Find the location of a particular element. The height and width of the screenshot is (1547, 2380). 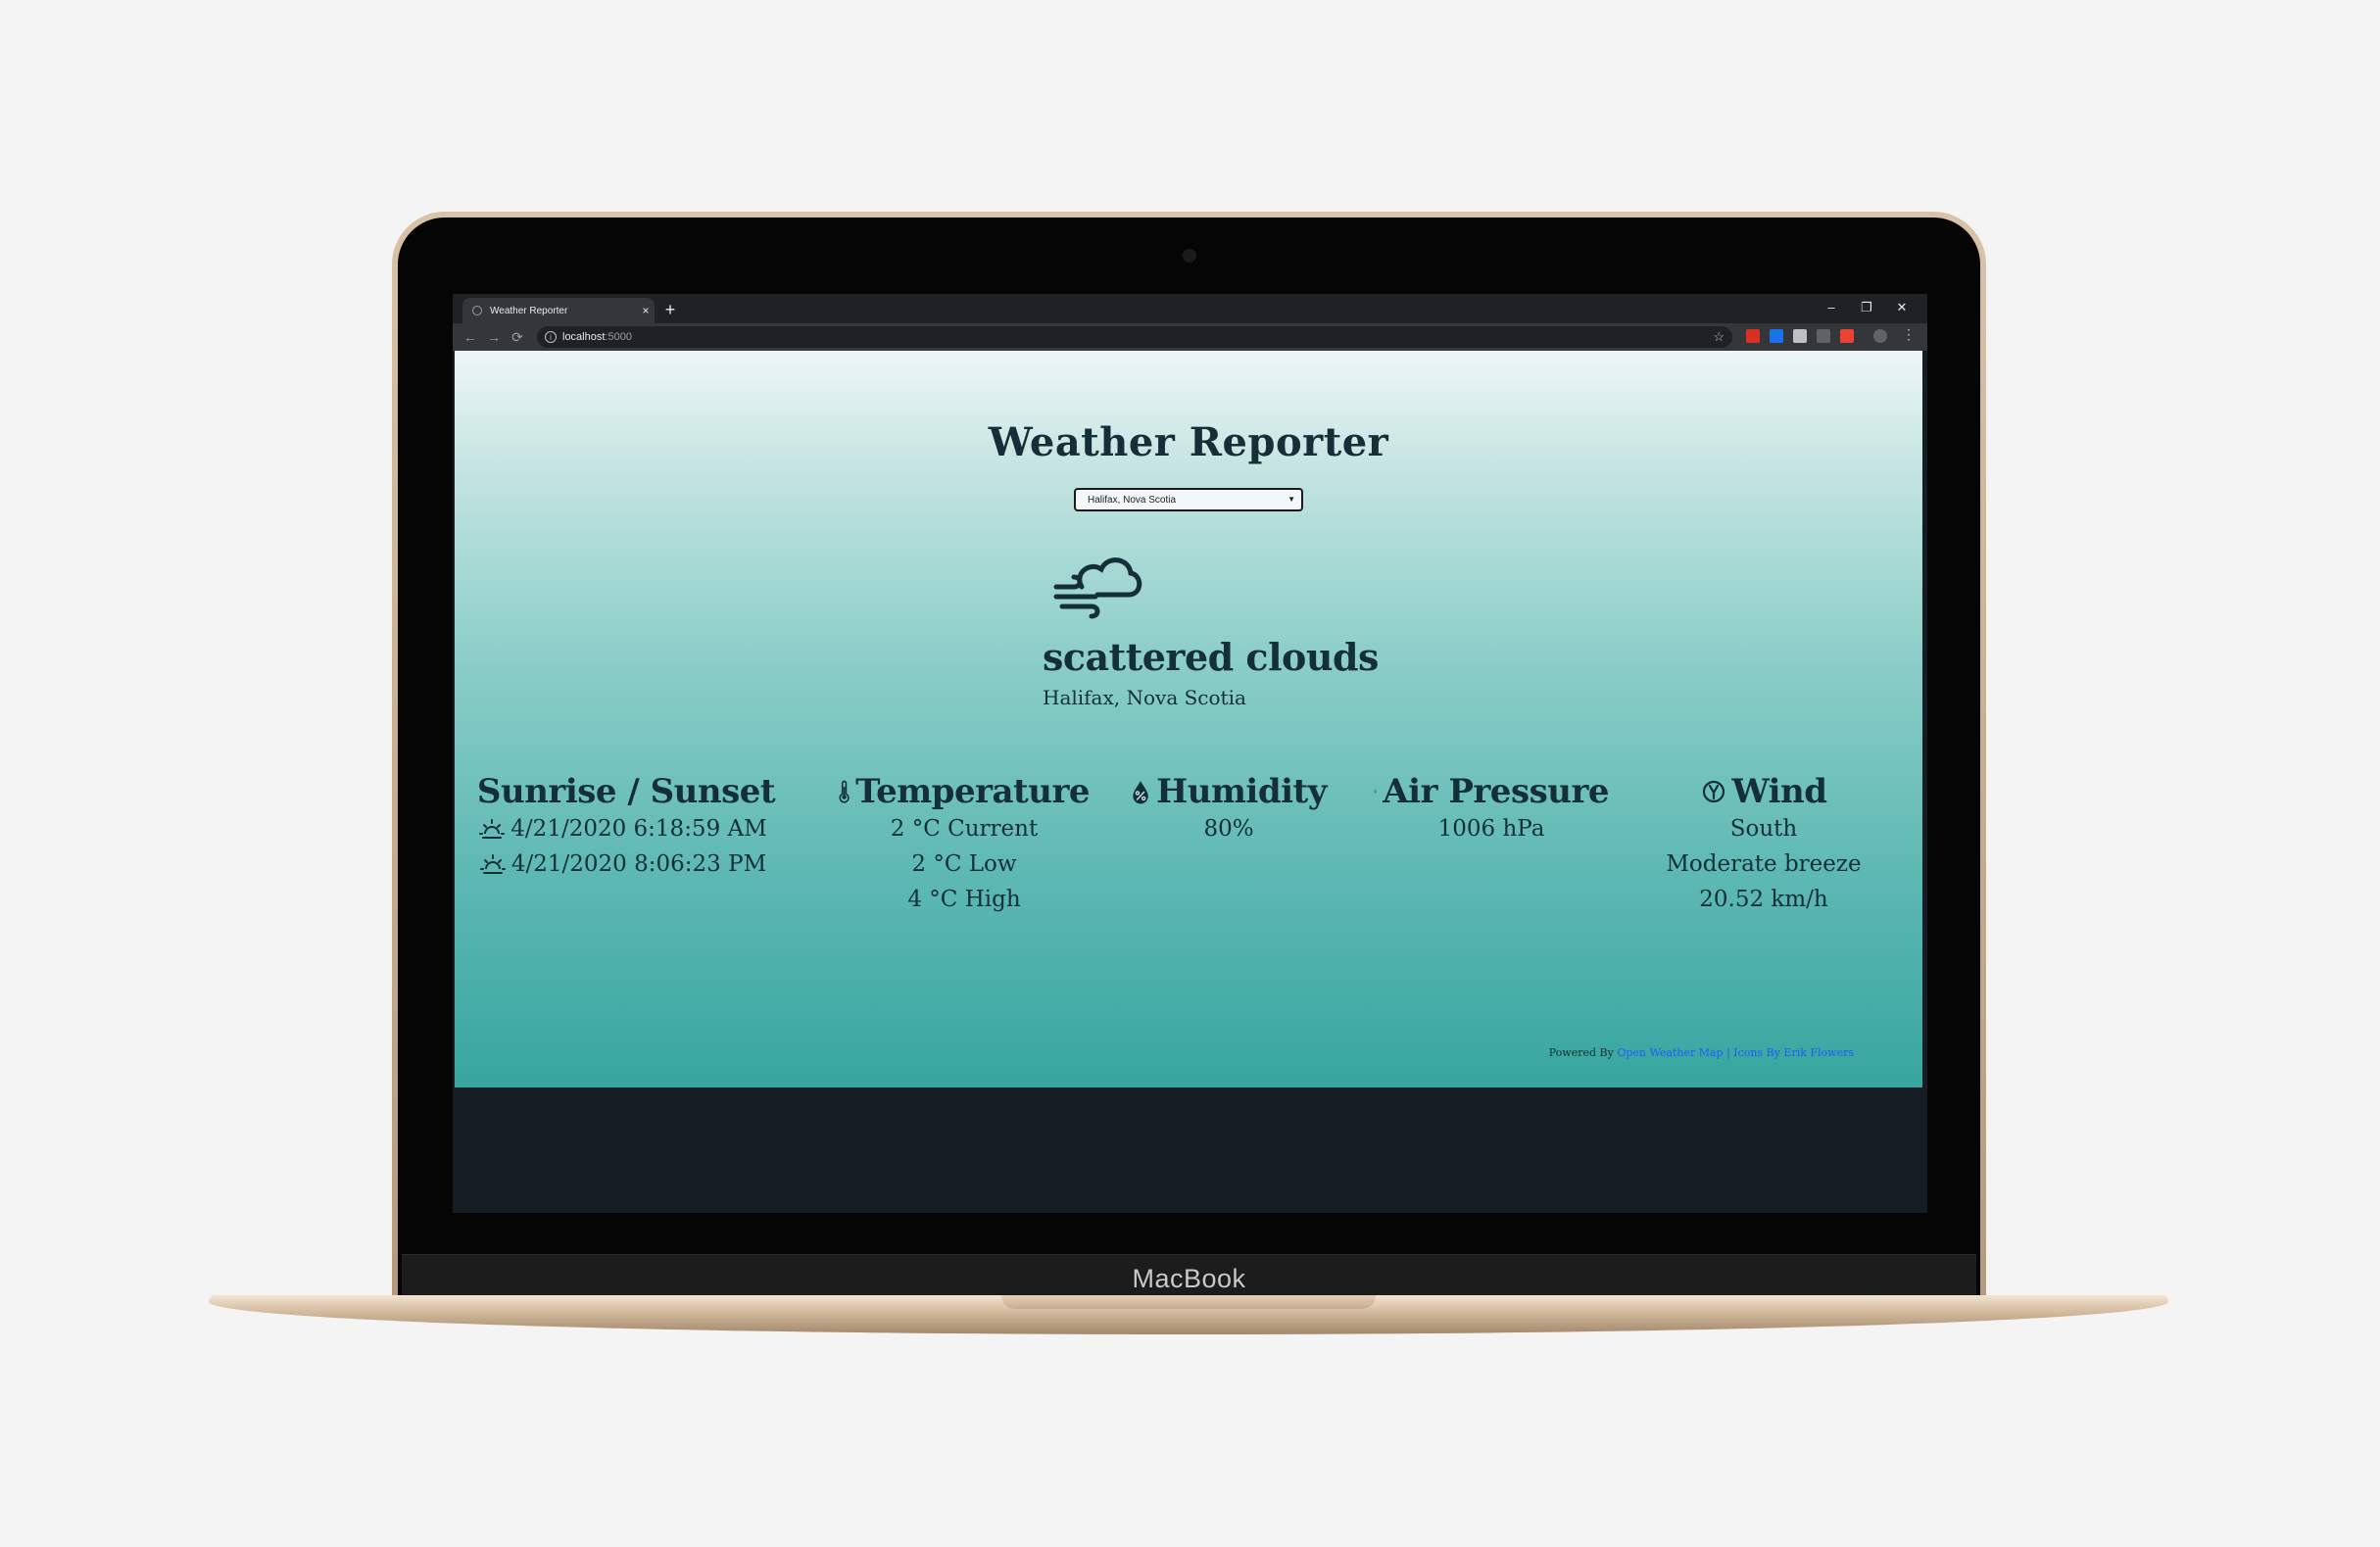

stat-heading: Wind is located at coordinates (1763, 791).